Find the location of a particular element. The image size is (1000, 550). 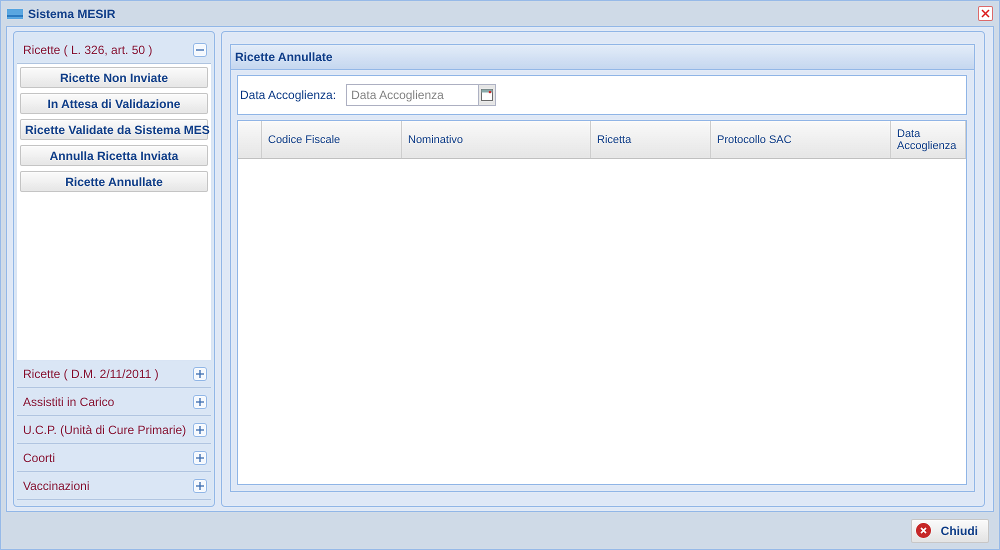

column-header: Nominativo is located at coordinates (496, 139).